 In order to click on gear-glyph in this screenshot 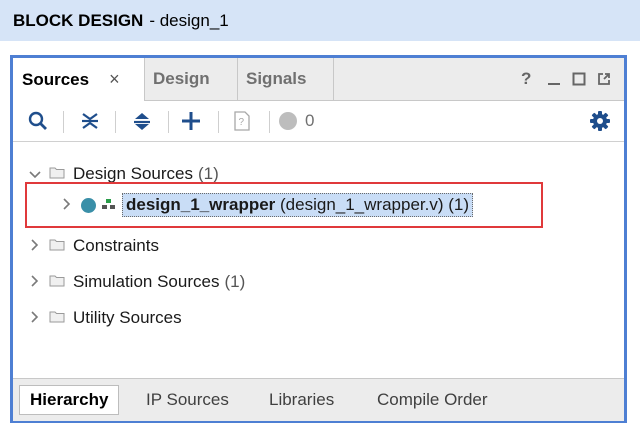, I will do `click(600, 121)`.